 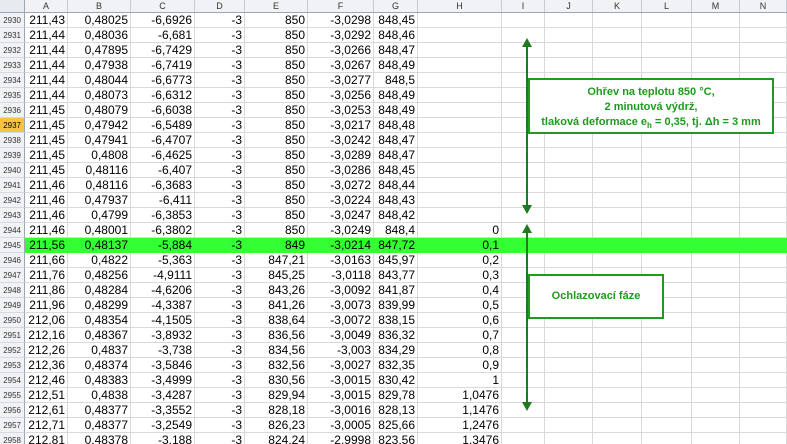 What do you see at coordinates (99, 335) in the screenshot?
I see `cell-b: 0,48367` at bounding box center [99, 335].